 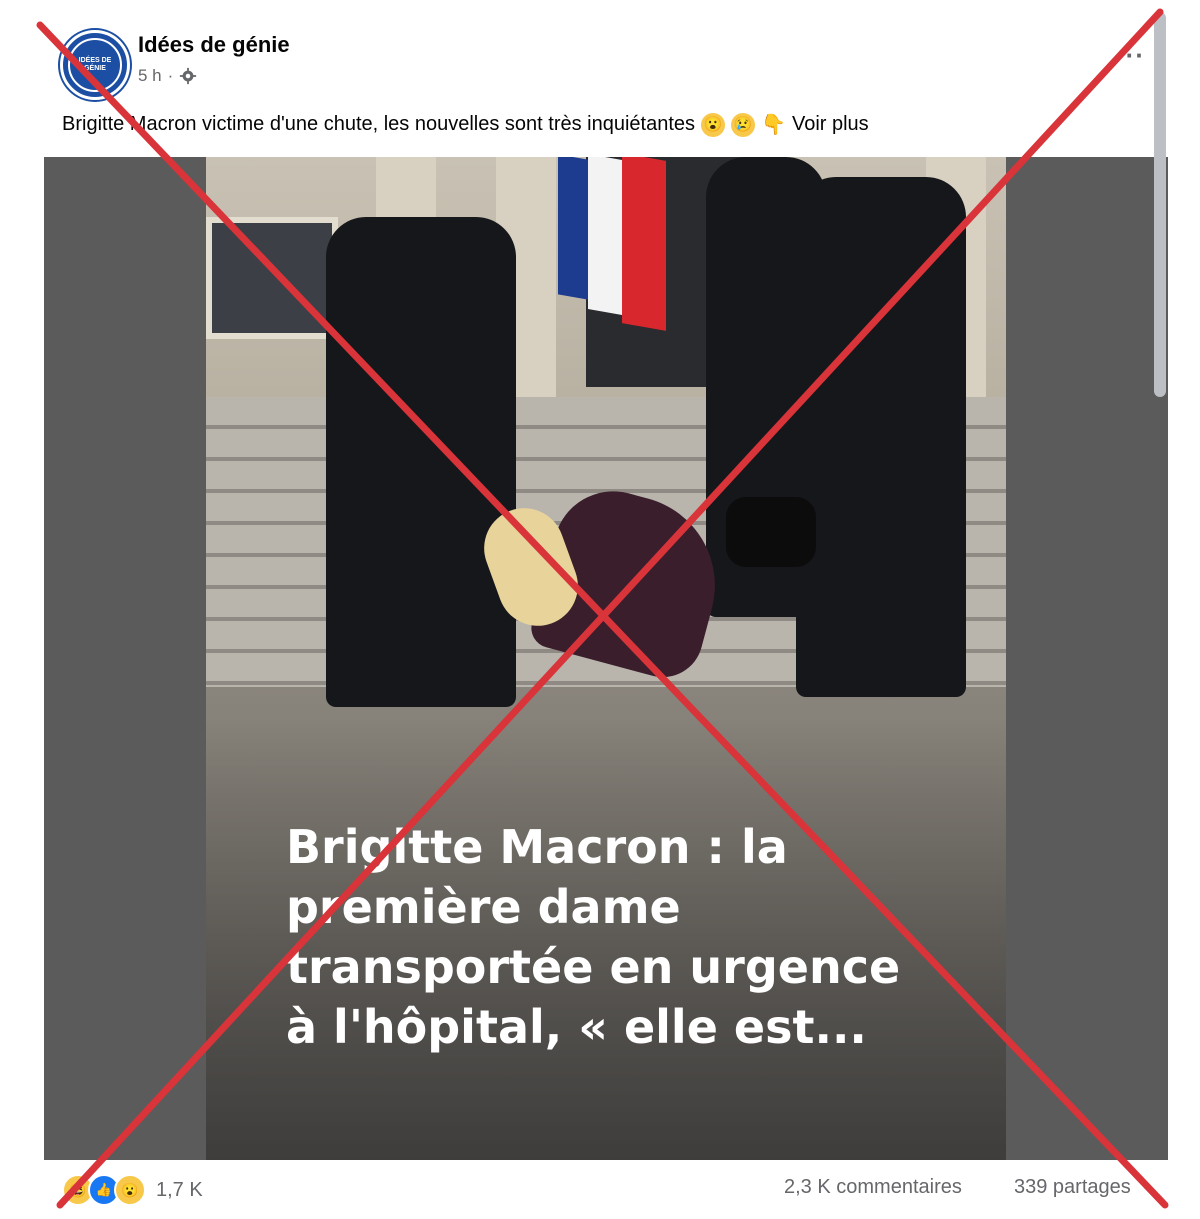 What do you see at coordinates (713, 124) in the screenshot?
I see `astonished-emoji-icon: 😮` at bounding box center [713, 124].